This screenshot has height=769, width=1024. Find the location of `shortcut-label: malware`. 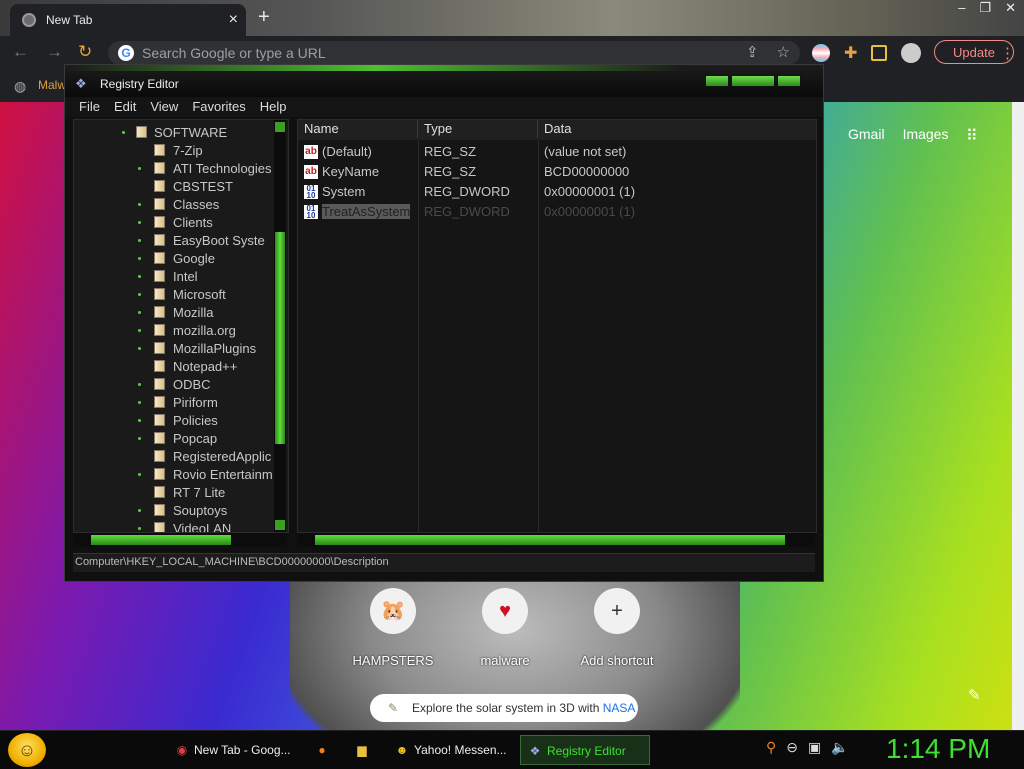

shortcut-label: malware is located at coordinates (505, 660).